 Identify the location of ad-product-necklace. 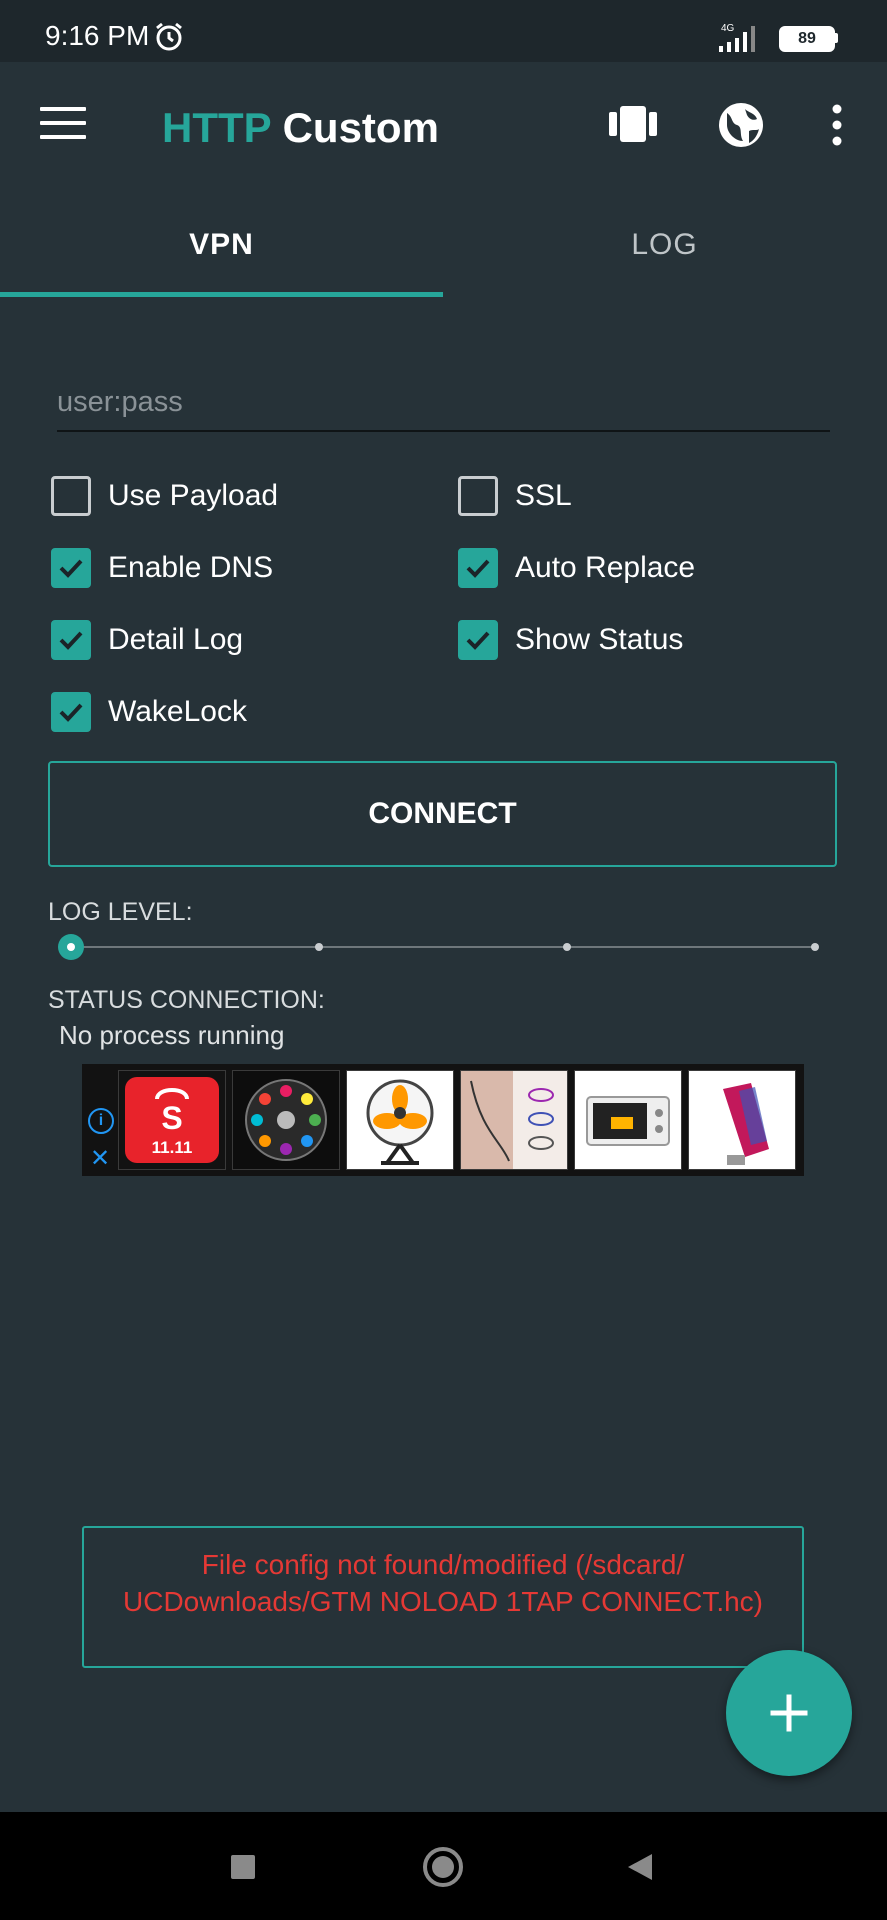
(514, 1120).